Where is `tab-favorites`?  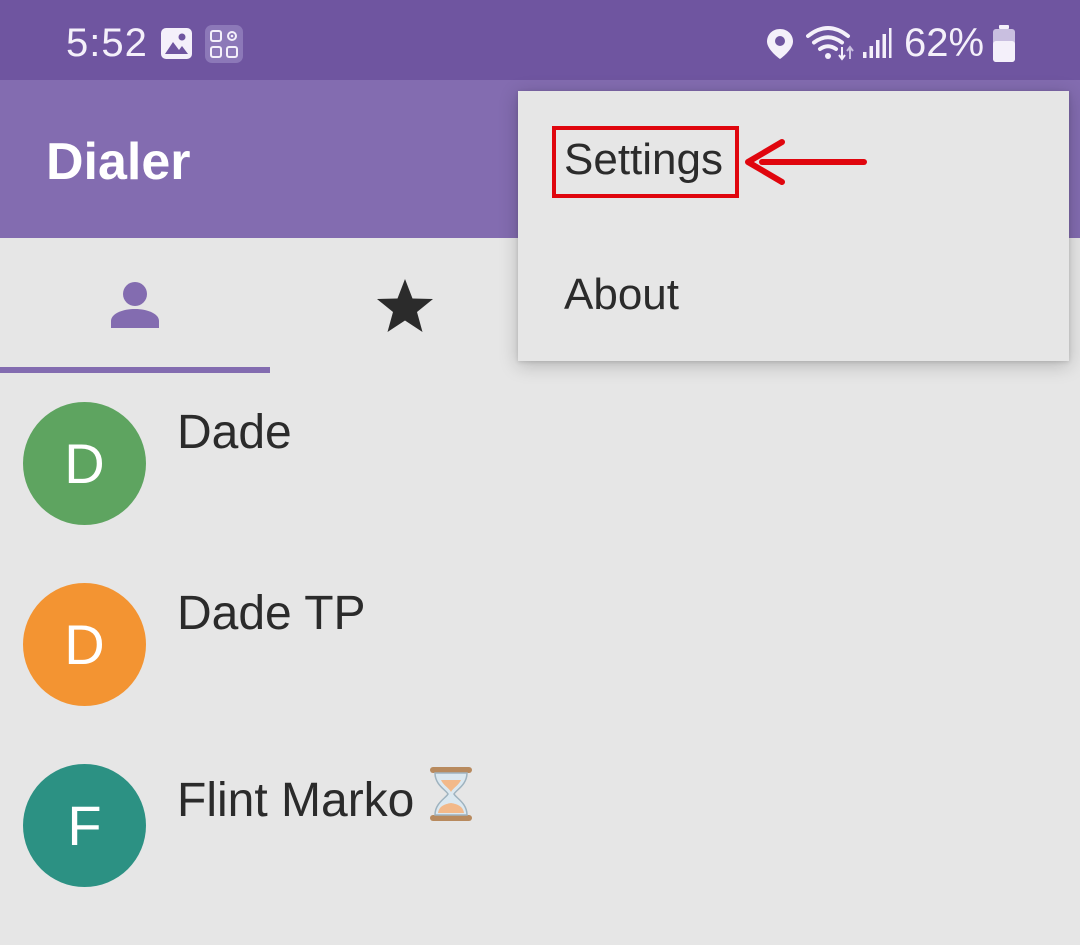
tab-favorites is located at coordinates (405, 305).